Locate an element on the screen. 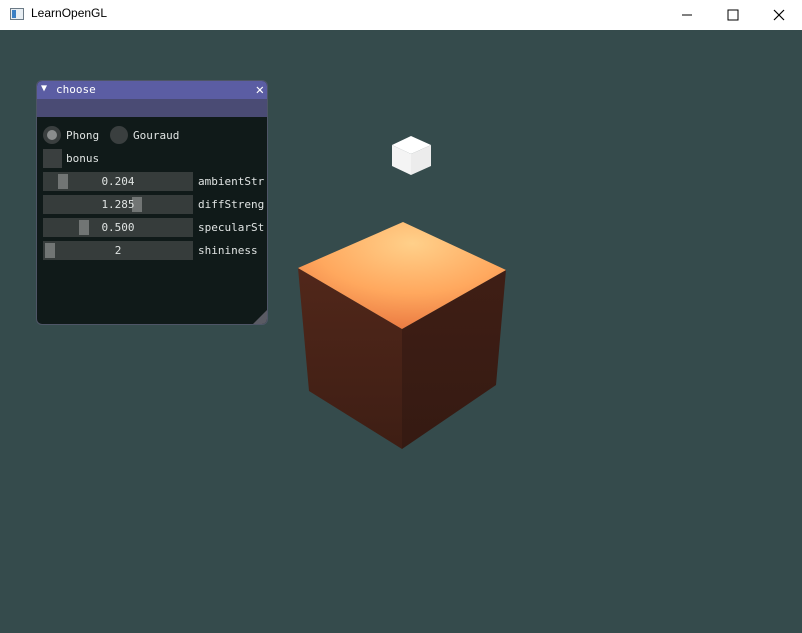  minimize-icon is located at coordinates (687, 15).